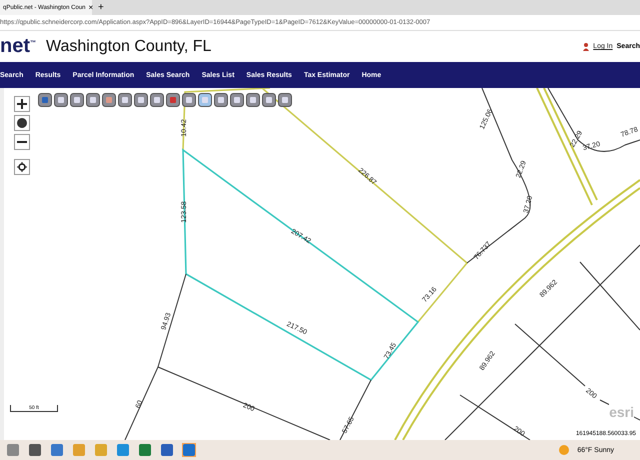 The image size is (640, 460). I want to click on sun-icon, so click(564, 450).